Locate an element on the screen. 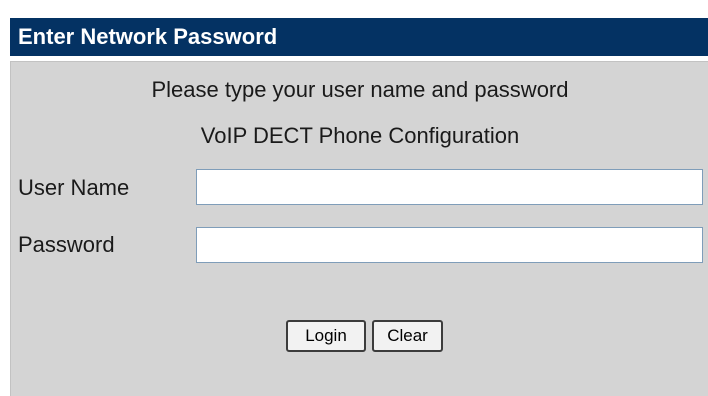  prompt-text: Please type your user name and password is located at coordinates (360, 89).